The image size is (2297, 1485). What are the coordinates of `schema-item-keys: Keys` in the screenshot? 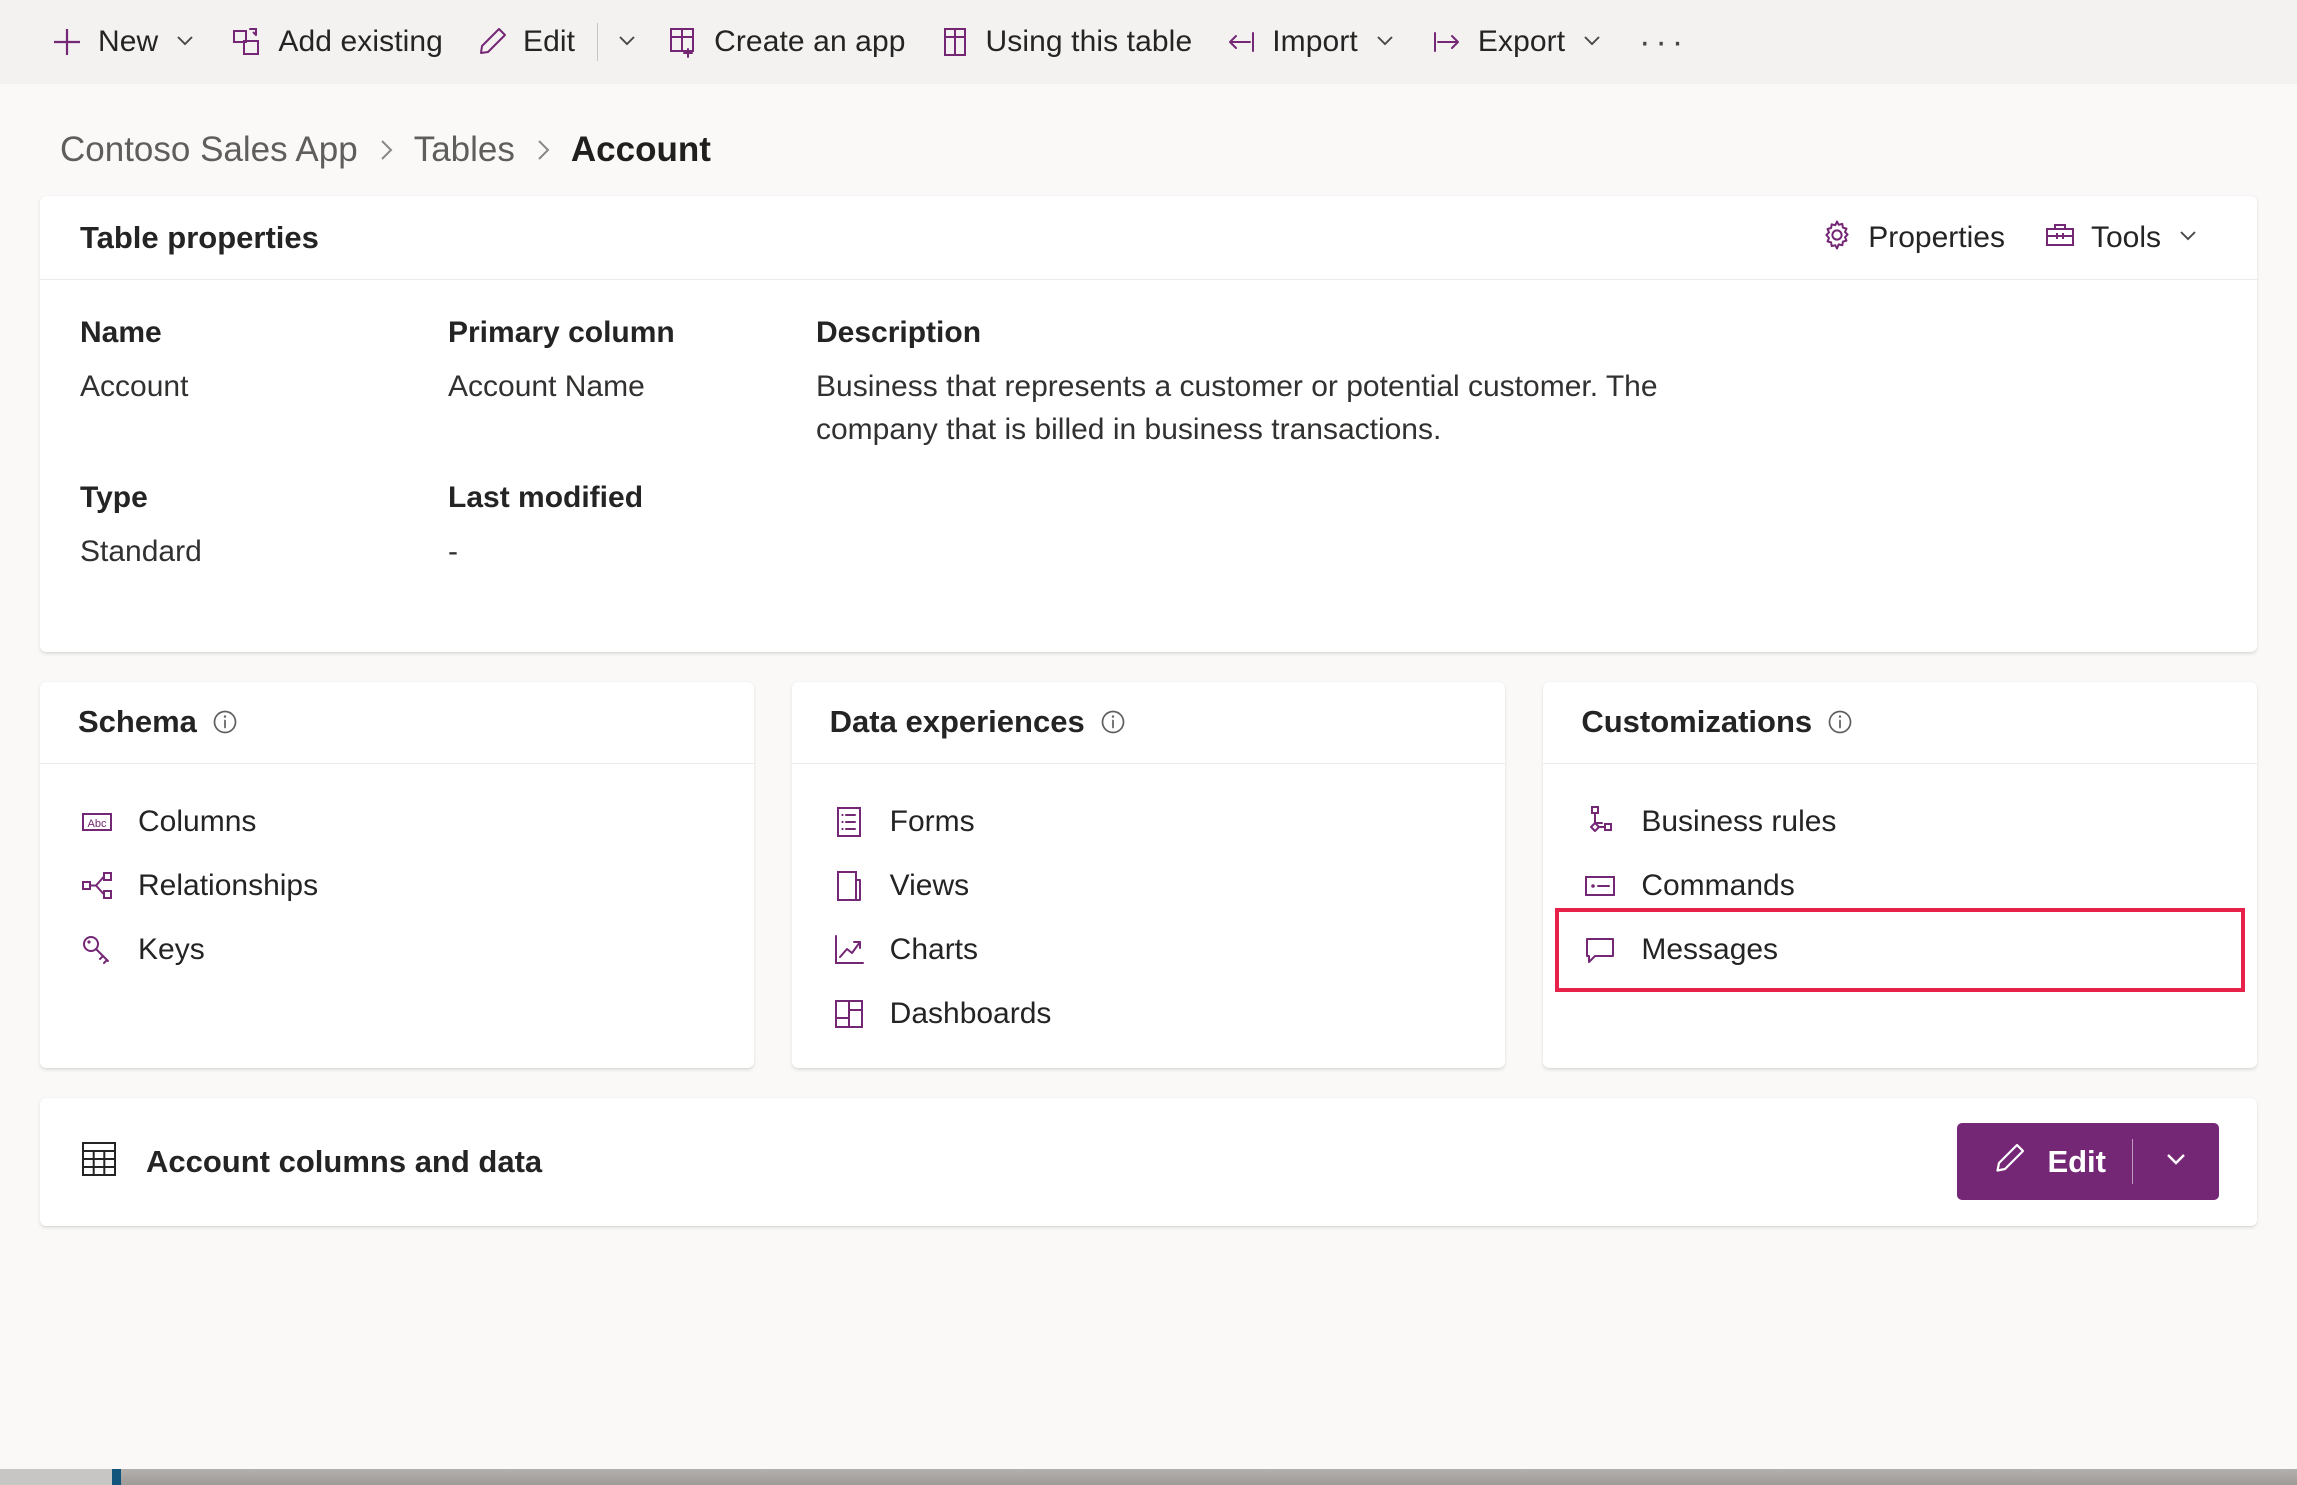 It's located at (397, 950).